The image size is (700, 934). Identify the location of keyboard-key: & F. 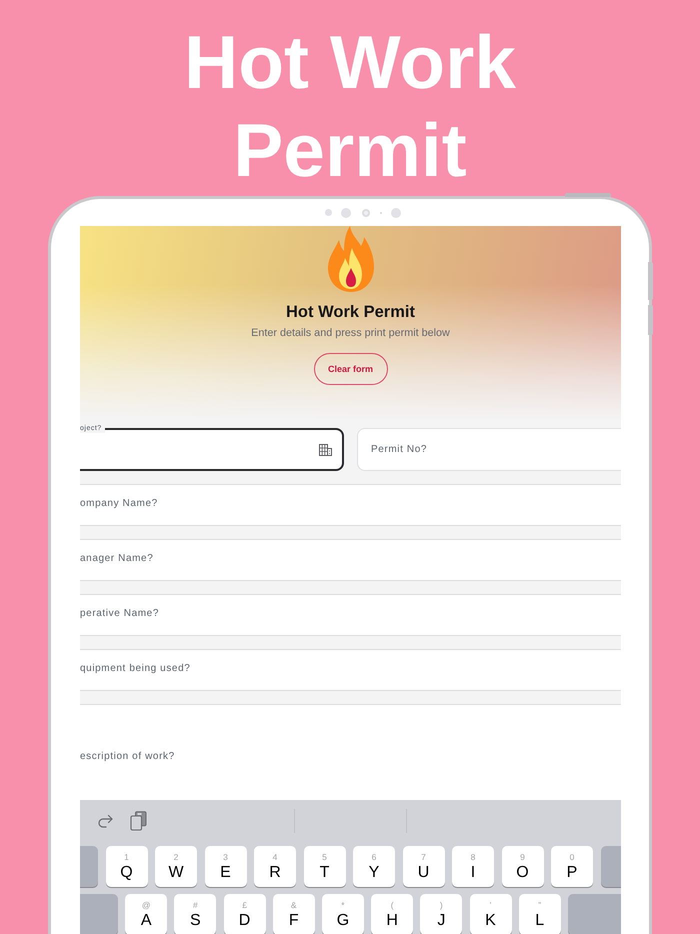
(293, 914).